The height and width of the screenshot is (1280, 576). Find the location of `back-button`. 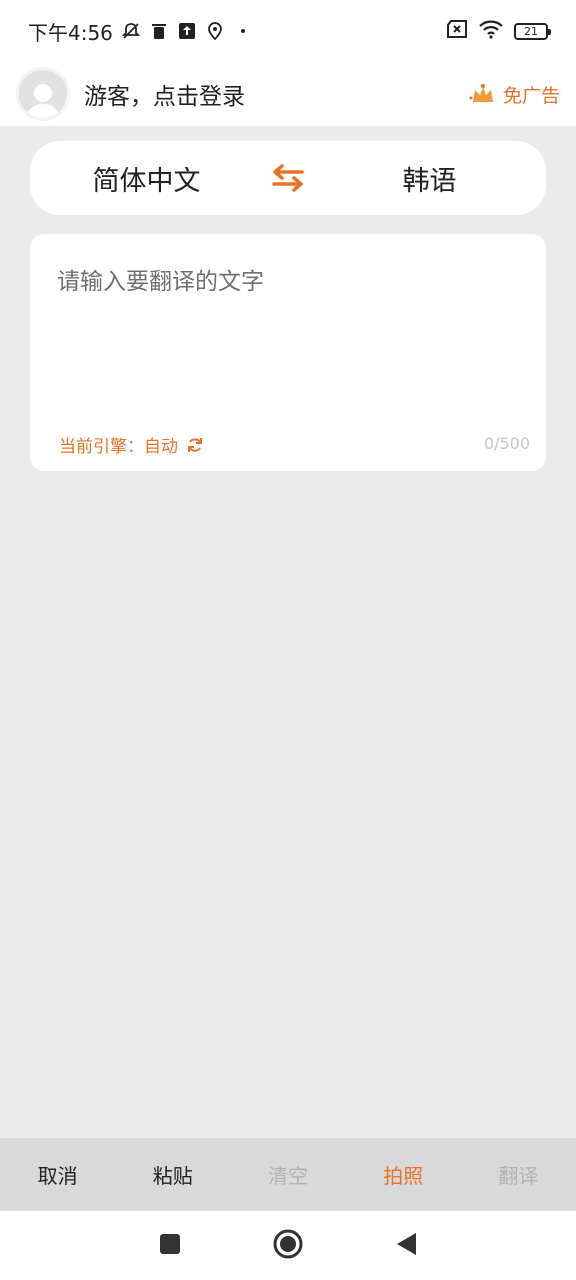

back-button is located at coordinates (406, 1246).